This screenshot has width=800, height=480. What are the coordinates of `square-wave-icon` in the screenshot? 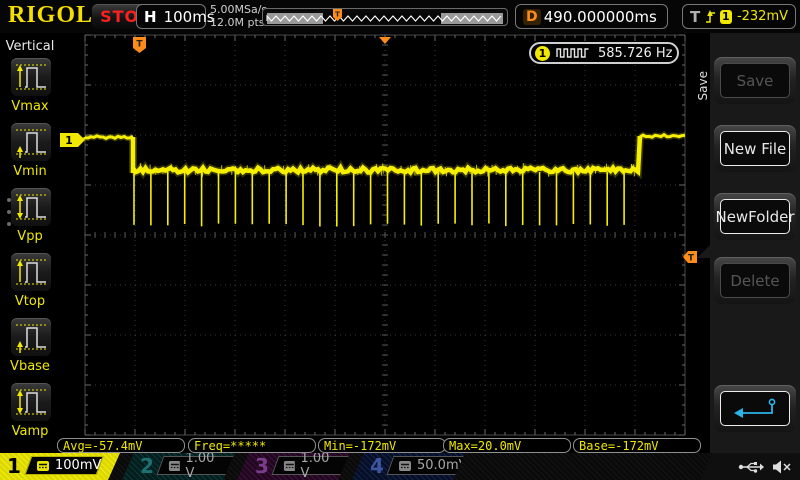 It's located at (572, 53).